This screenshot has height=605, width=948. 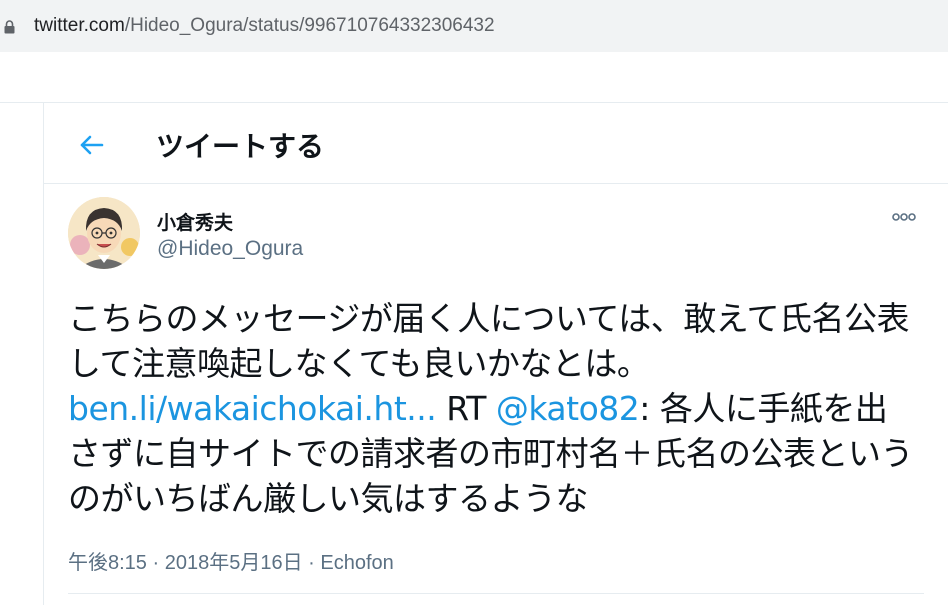 What do you see at coordinates (904, 217) in the screenshot?
I see `more-options-icon` at bounding box center [904, 217].